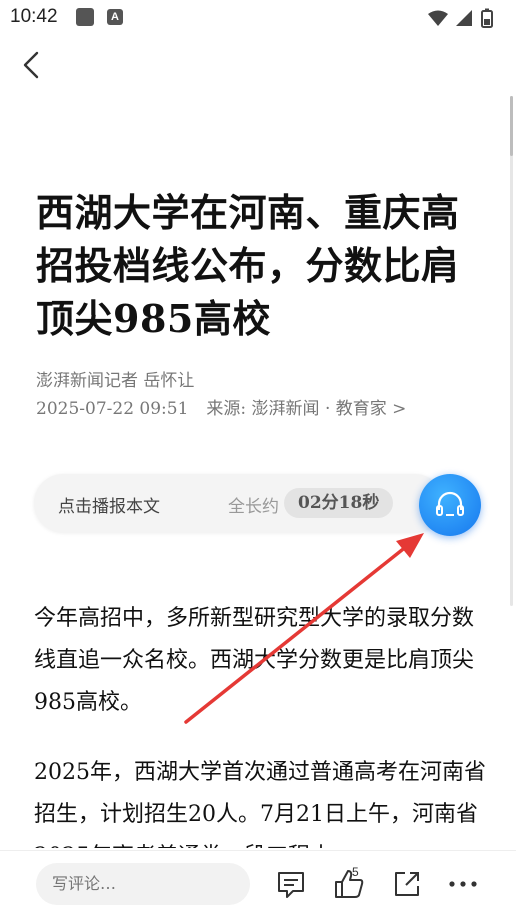 Image resolution: width=516 pixels, height=920 pixels. Describe the element at coordinates (115, 17) in the screenshot. I see `app-notification-icon: A` at that location.